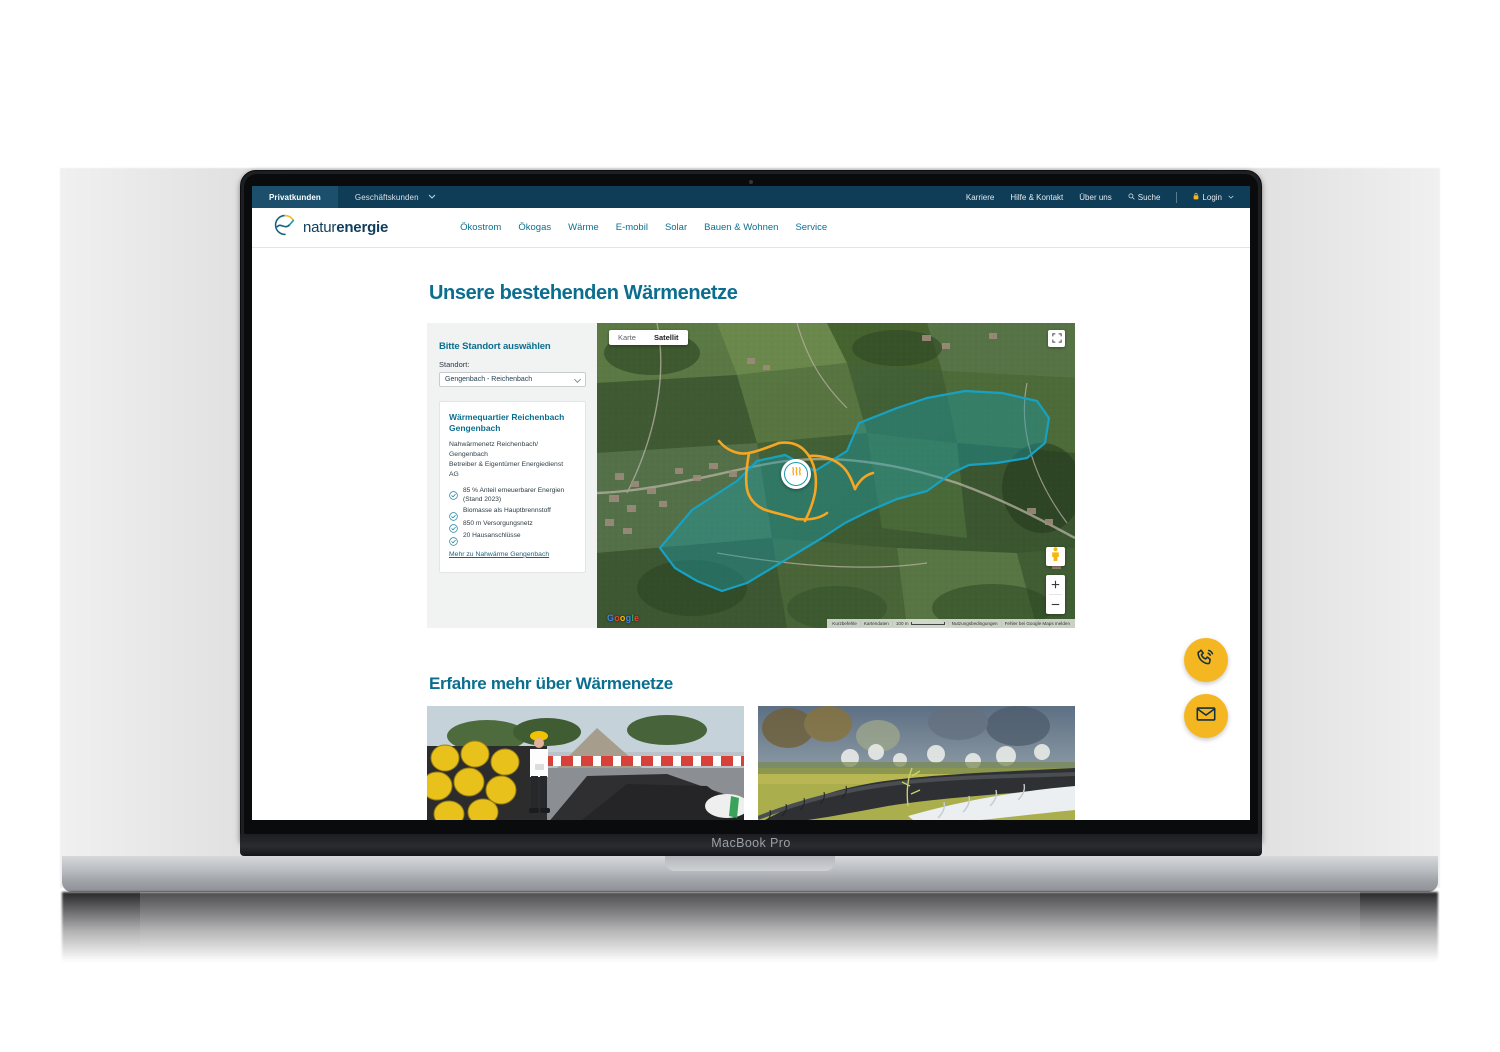 This screenshot has width=1500, height=1052. Describe the element at coordinates (666, 337) in the screenshot. I see `map-type-satellit: Satellit` at that location.